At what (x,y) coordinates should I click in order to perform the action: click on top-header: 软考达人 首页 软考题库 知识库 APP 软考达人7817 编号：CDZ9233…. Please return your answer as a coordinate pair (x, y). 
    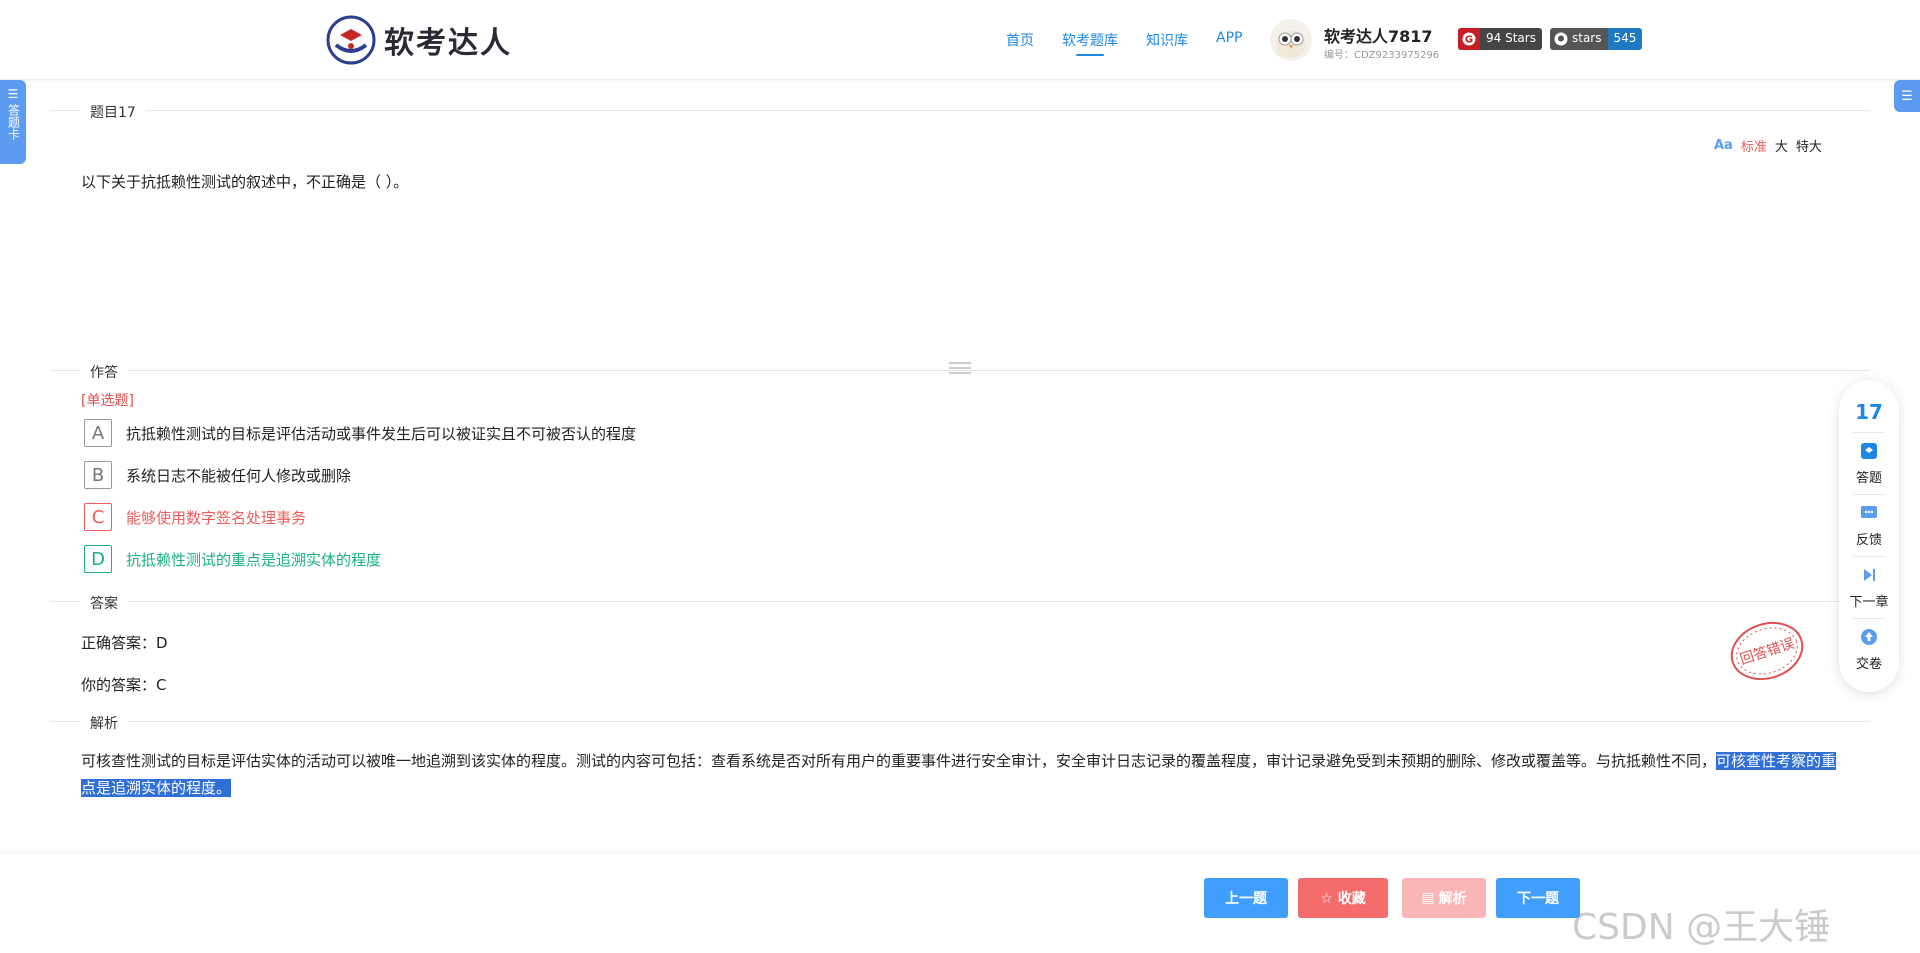
    Looking at the image, I should click on (960, 40).